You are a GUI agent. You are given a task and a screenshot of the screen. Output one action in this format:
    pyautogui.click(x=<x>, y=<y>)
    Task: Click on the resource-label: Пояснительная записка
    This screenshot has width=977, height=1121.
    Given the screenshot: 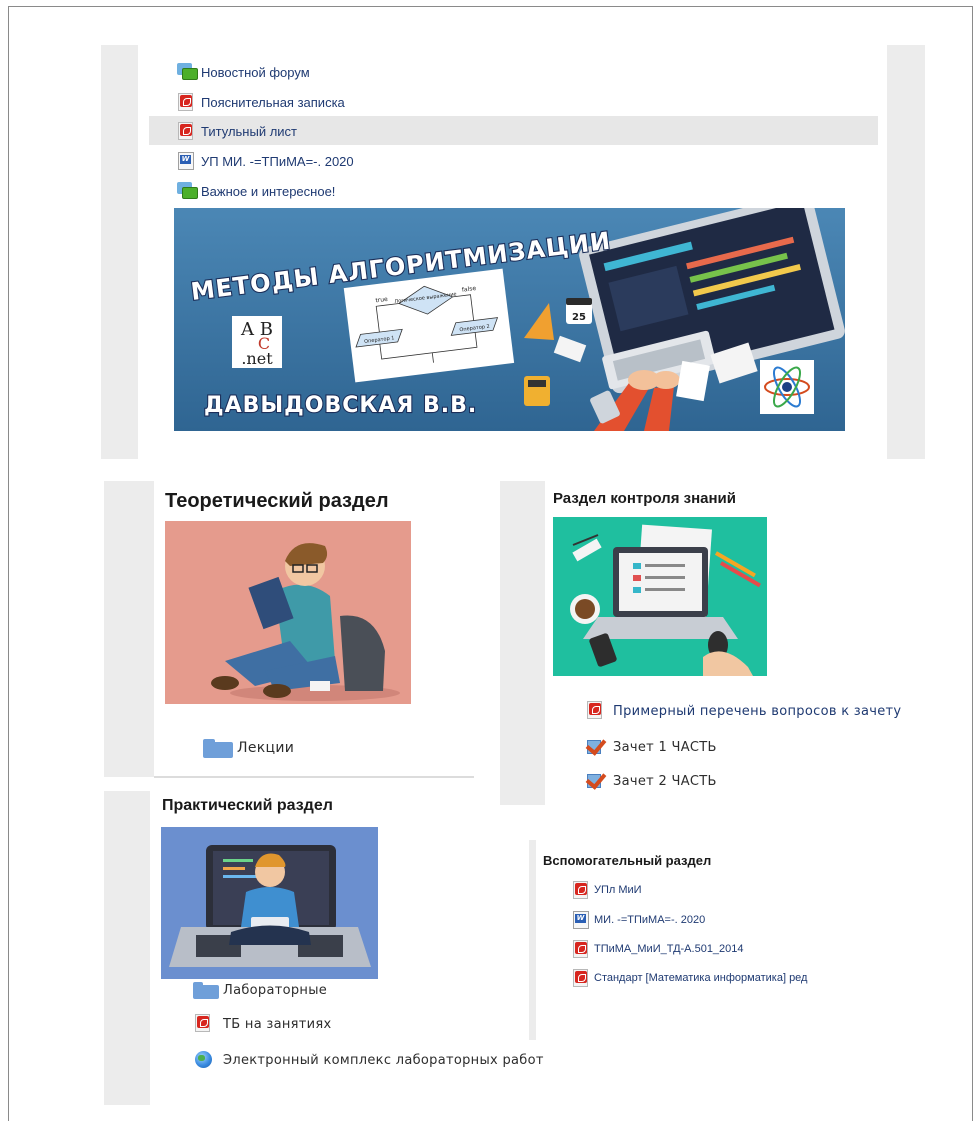 What is the action you would take?
    pyautogui.click(x=273, y=102)
    